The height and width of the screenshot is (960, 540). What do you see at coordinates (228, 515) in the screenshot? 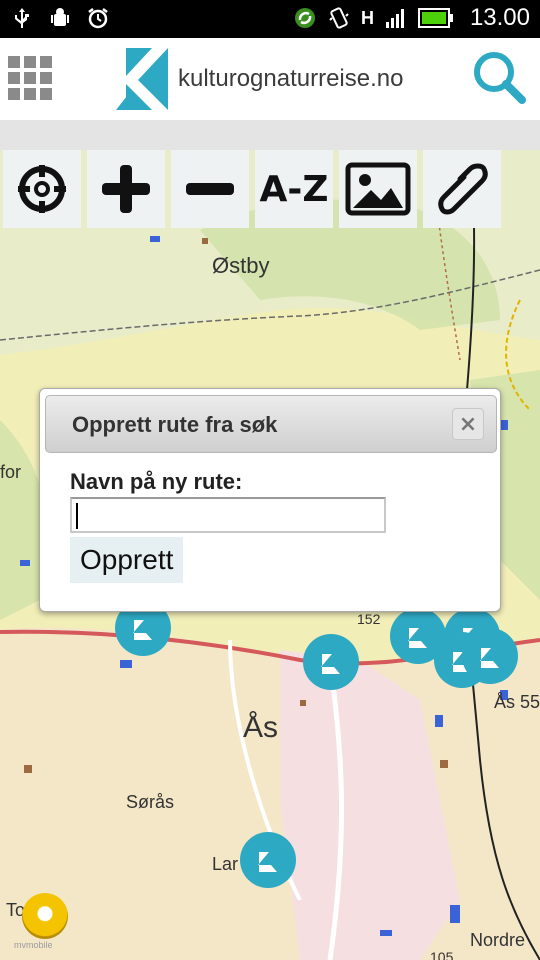
I see `route-name-input` at bounding box center [228, 515].